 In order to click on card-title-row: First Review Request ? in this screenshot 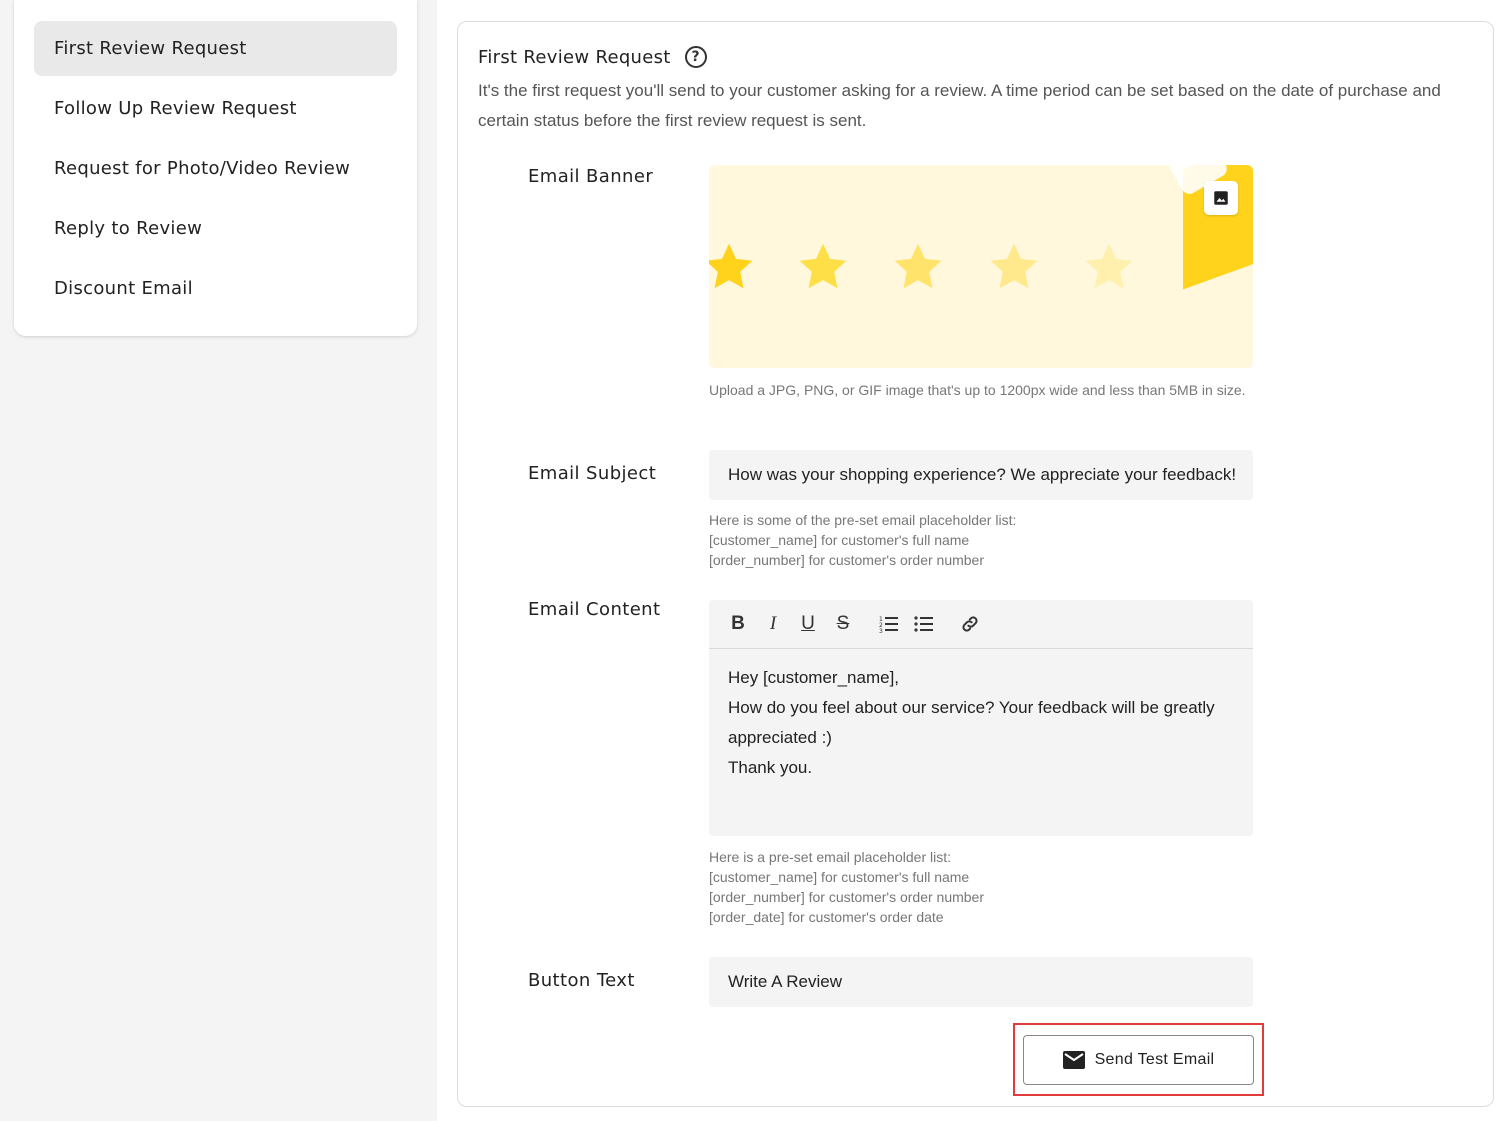, I will do `click(592, 57)`.